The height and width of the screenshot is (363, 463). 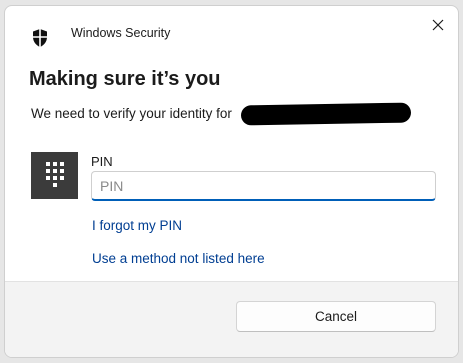 I want to click on redaction-mark, so click(x=326, y=114).